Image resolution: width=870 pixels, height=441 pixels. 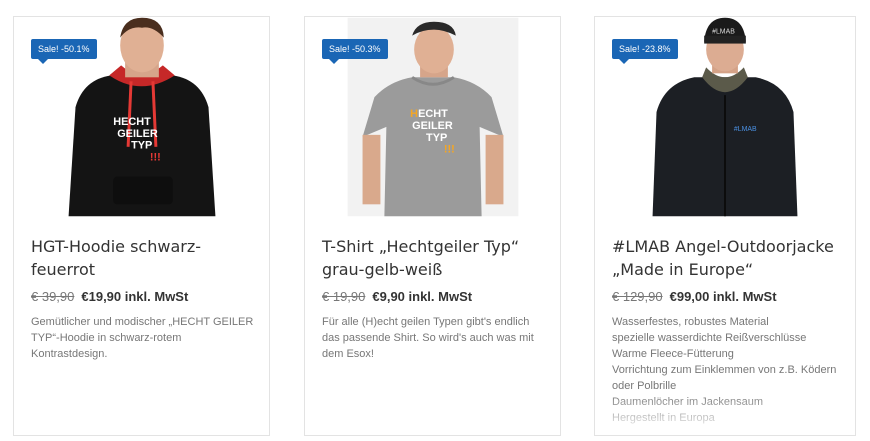 I want to click on product-title: HGT-Hoodie schwarz-feuerrot, so click(x=143, y=258).